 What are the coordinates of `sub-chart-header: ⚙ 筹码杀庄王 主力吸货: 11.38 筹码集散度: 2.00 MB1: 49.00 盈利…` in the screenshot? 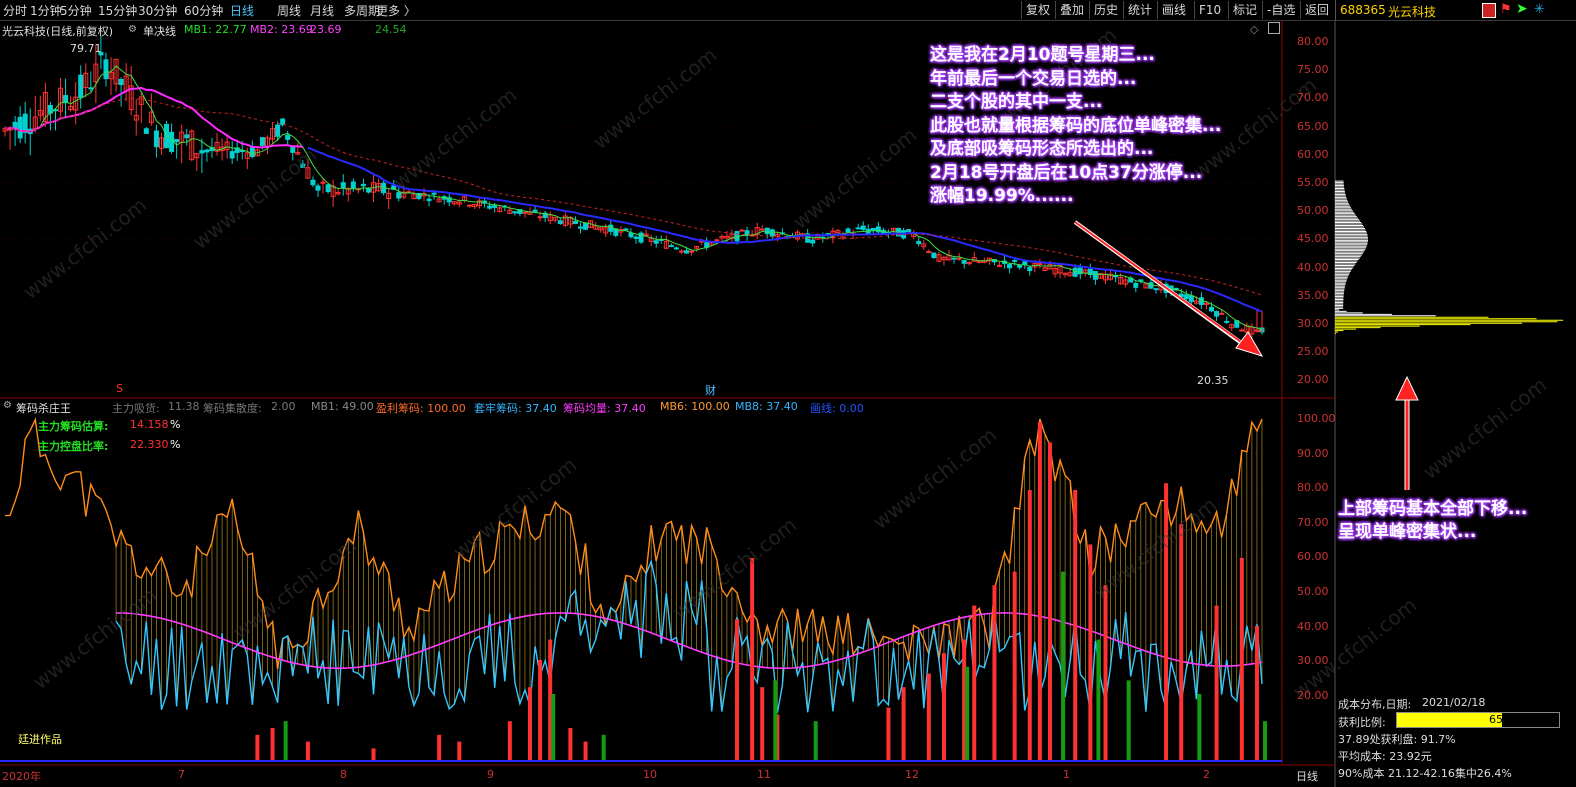 It's located at (640, 407).